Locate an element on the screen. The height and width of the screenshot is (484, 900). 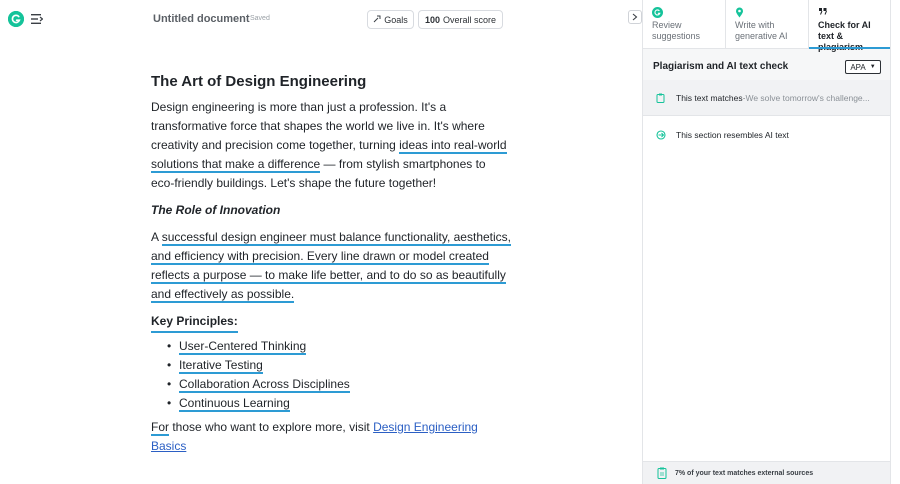
location-pin-icon is located at coordinates (767, 13).